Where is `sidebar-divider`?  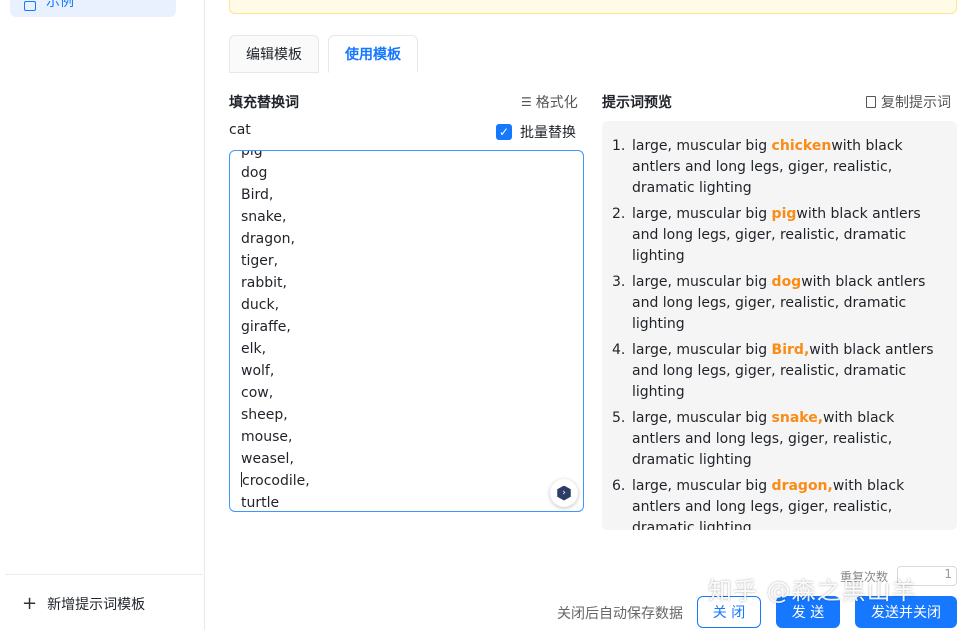 sidebar-divider is located at coordinates (104, 574).